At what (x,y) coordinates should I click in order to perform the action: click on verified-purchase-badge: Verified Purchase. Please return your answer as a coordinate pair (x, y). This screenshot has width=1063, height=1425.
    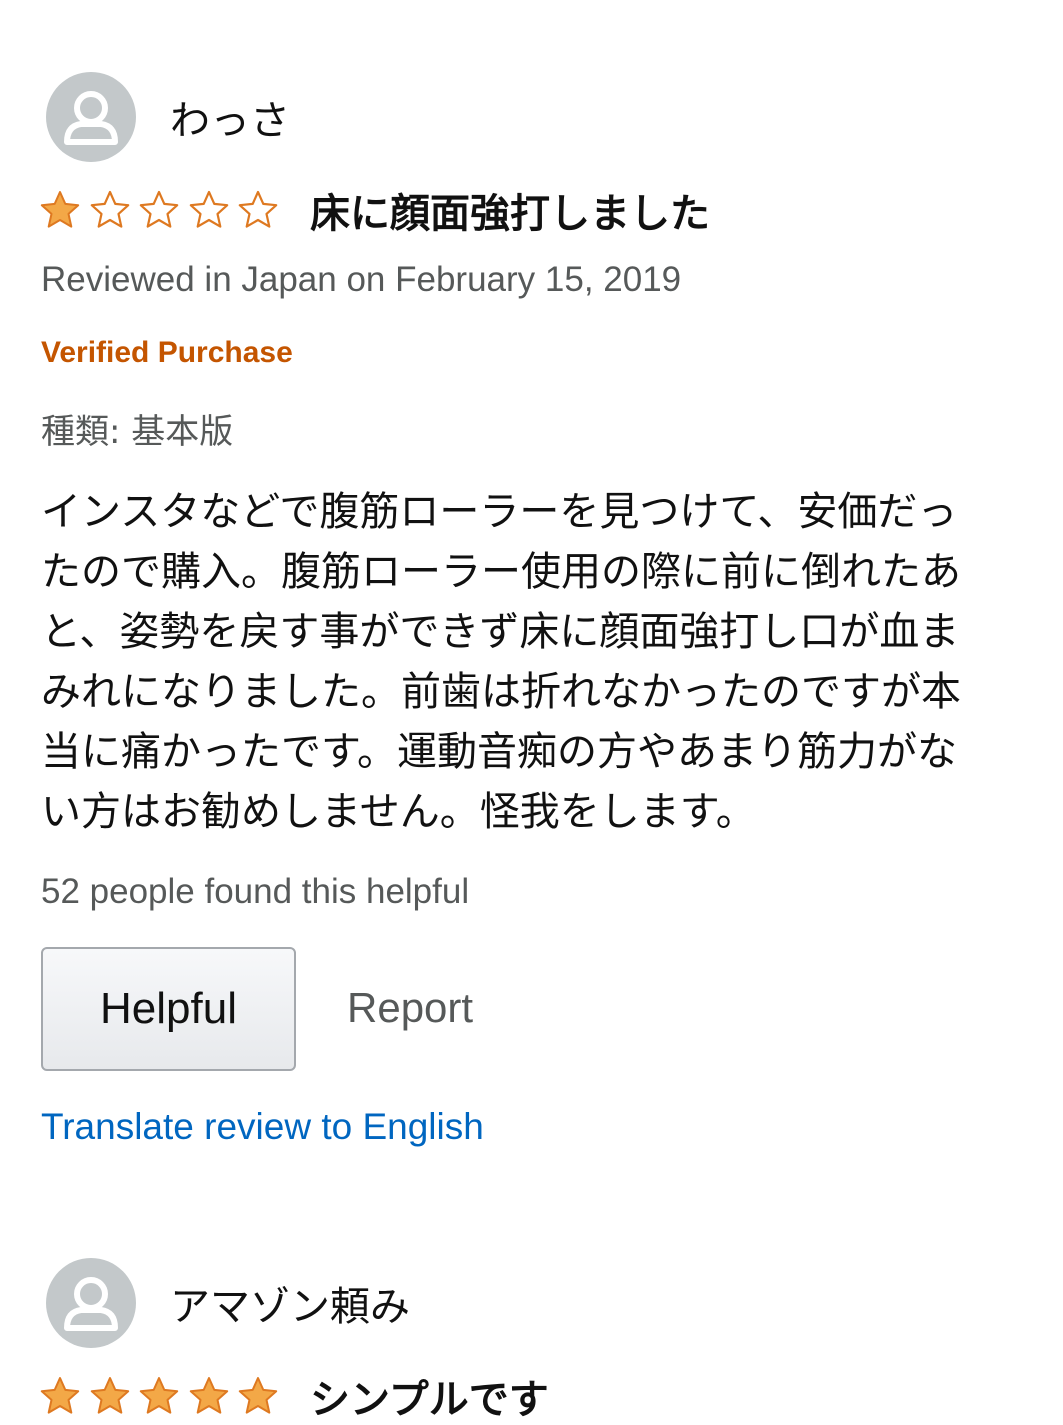
    Looking at the image, I should click on (167, 352).